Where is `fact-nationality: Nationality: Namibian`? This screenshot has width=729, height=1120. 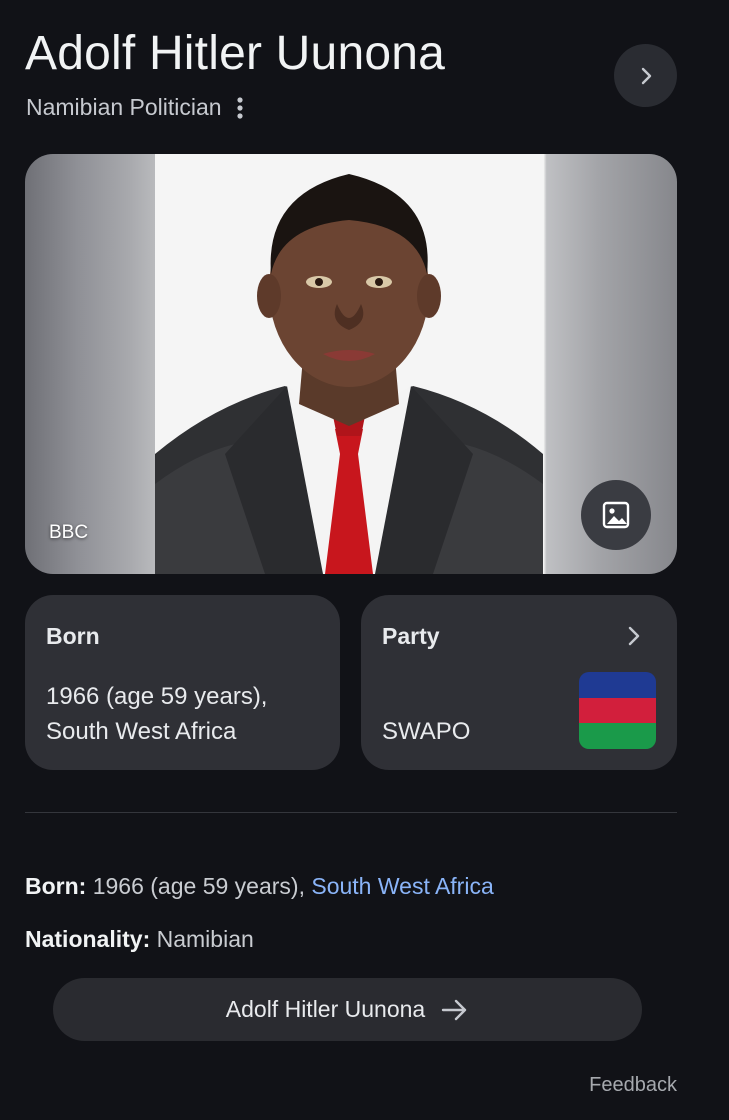
fact-nationality: Nationality: Namibian is located at coordinates (139, 939).